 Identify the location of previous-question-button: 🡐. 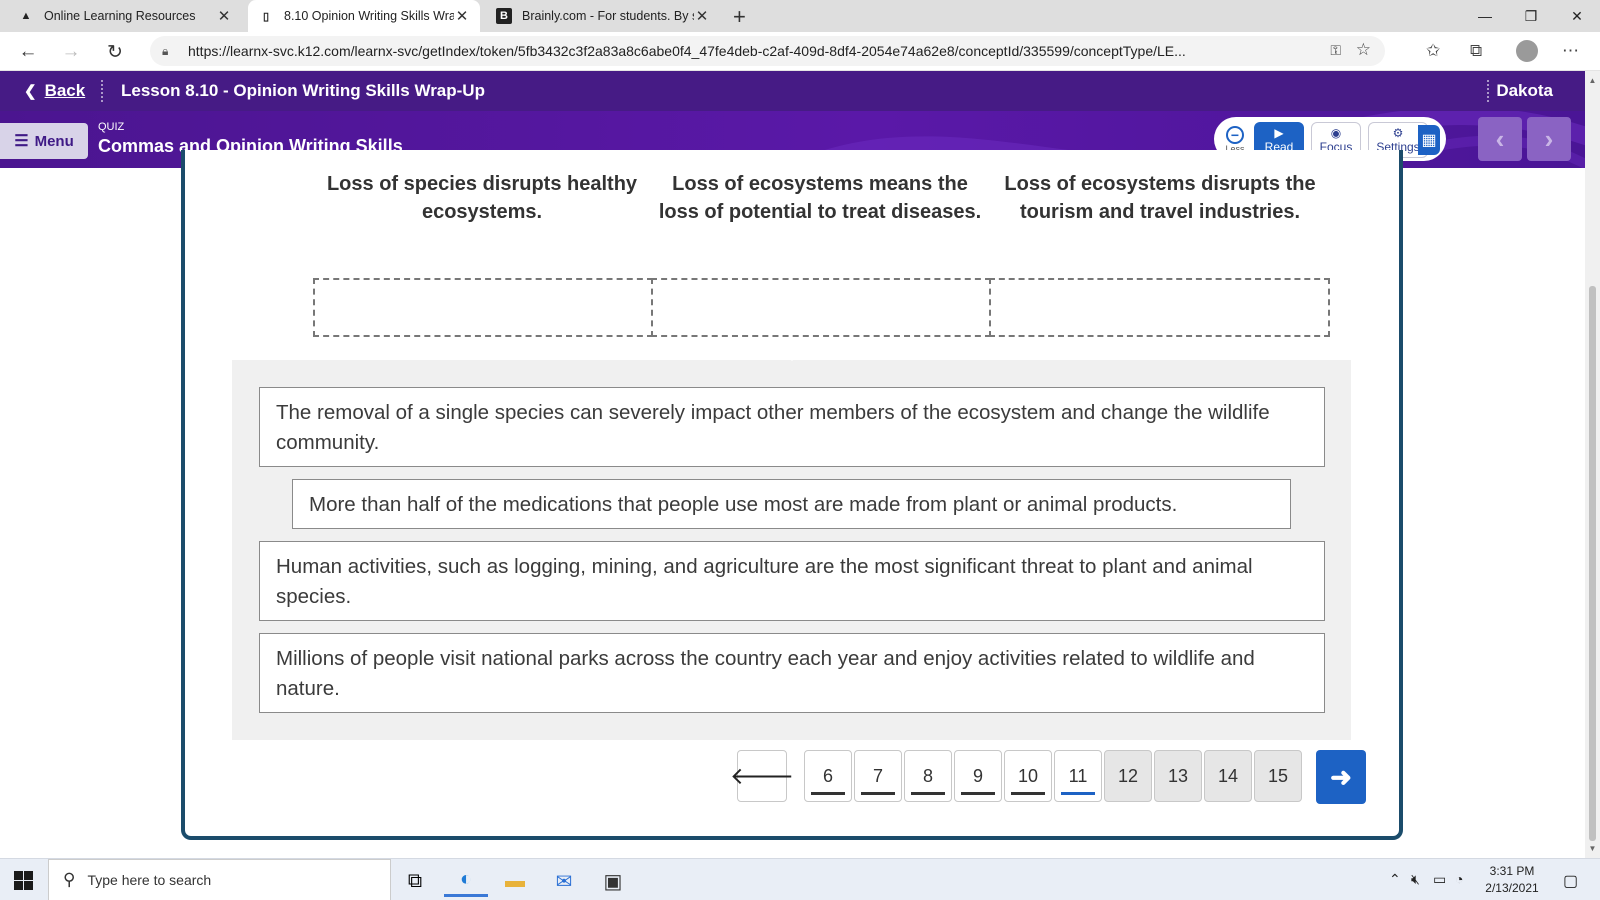
(762, 776).